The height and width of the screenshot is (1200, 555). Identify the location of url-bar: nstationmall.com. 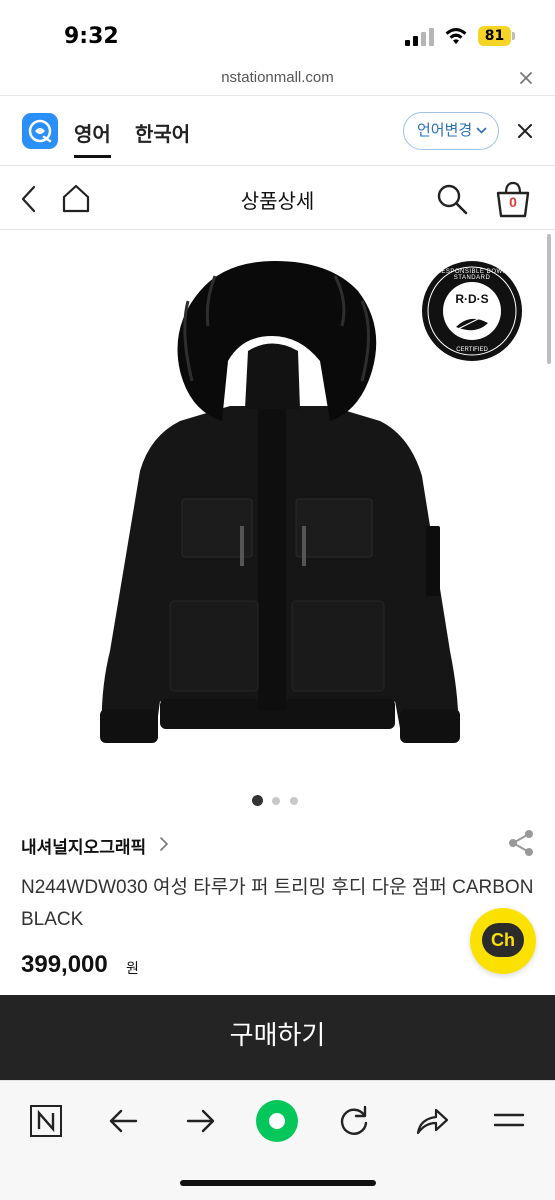
(277, 79).